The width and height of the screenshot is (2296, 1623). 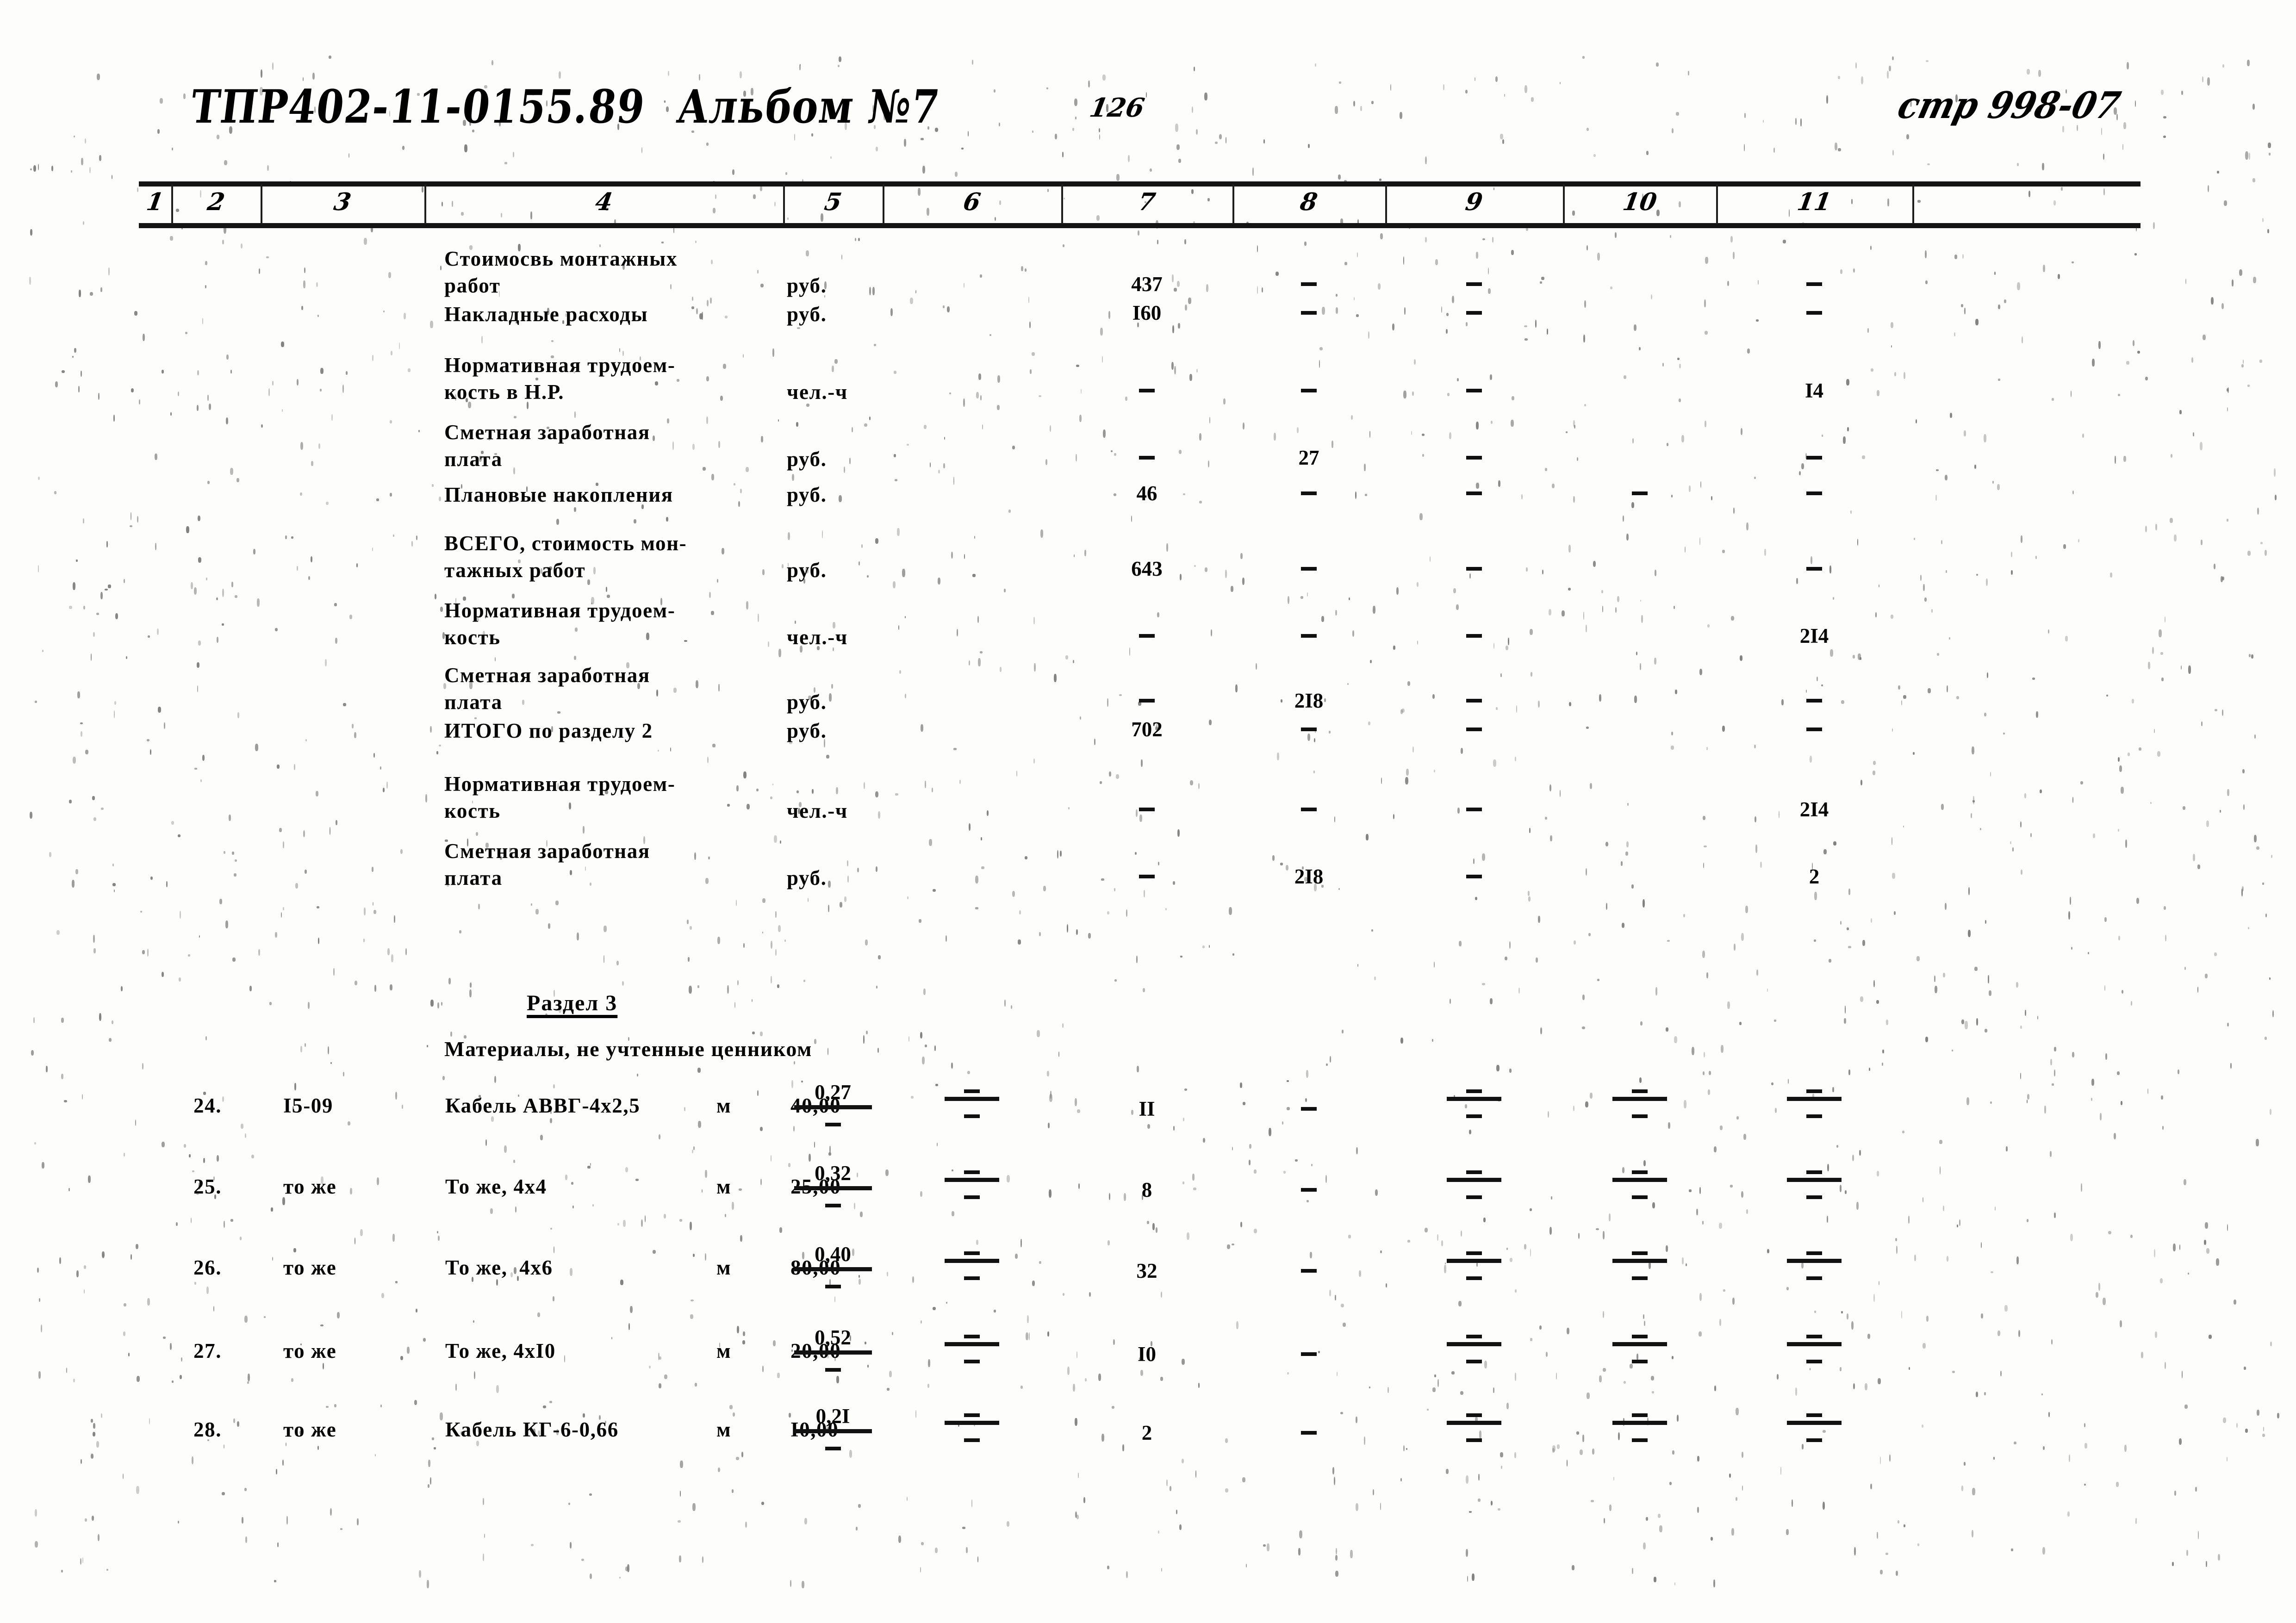 What do you see at coordinates (1146, 1189) in the screenshot?
I see `material-cell-value-col7: 8` at bounding box center [1146, 1189].